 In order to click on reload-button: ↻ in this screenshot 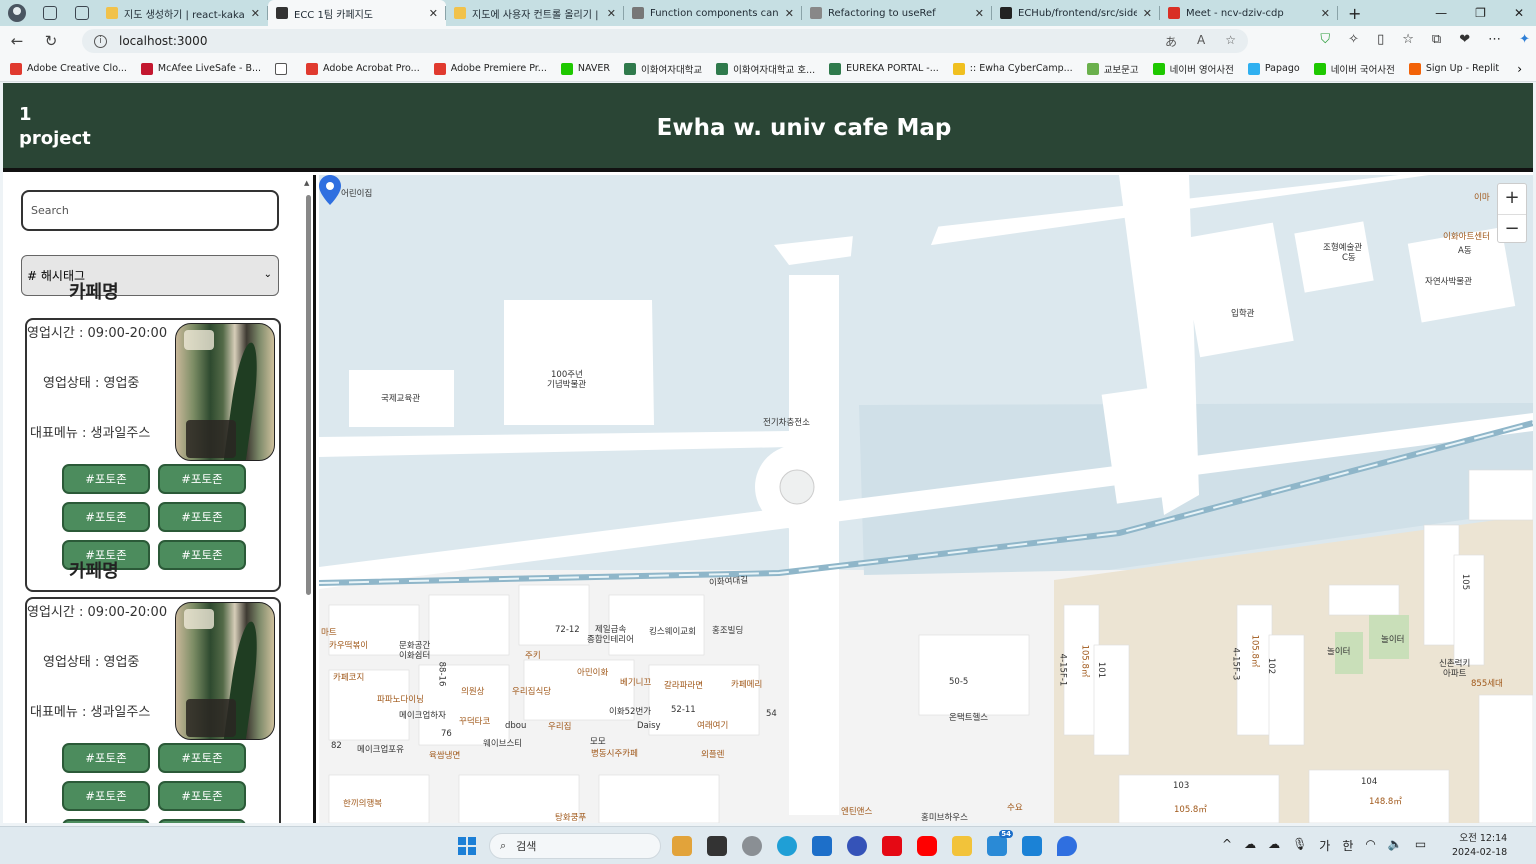, I will do `click(51, 41)`.